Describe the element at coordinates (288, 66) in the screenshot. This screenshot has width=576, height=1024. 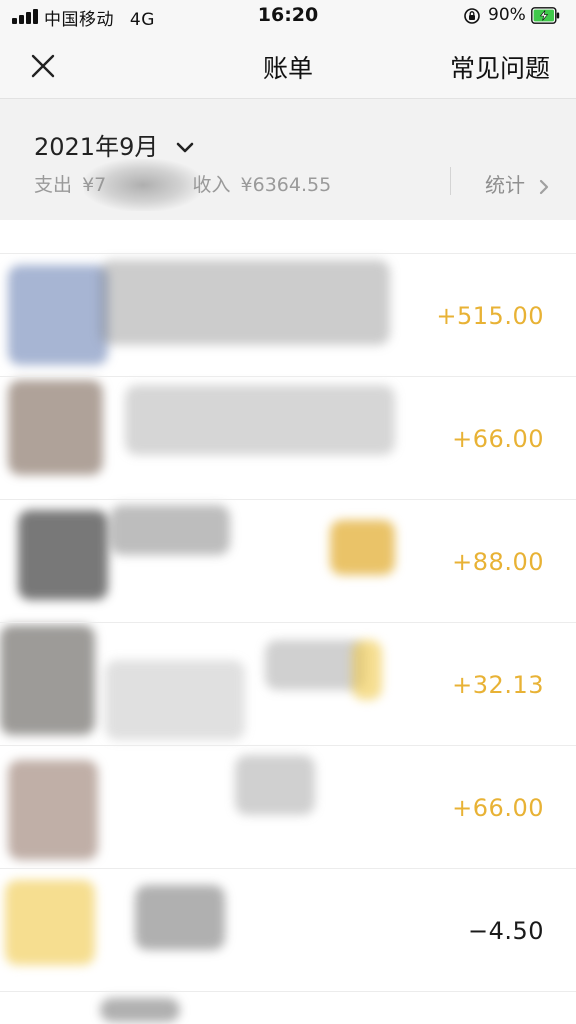
I see `navigation-bar: 账单 常见问题` at that location.